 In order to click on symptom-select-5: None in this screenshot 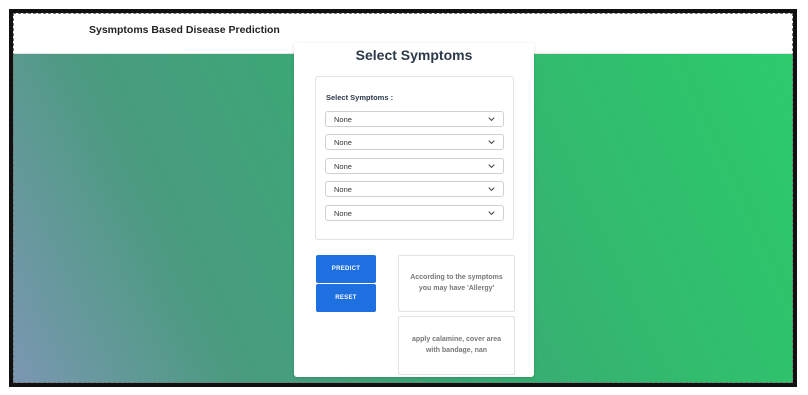, I will do `click(414, 213)`.